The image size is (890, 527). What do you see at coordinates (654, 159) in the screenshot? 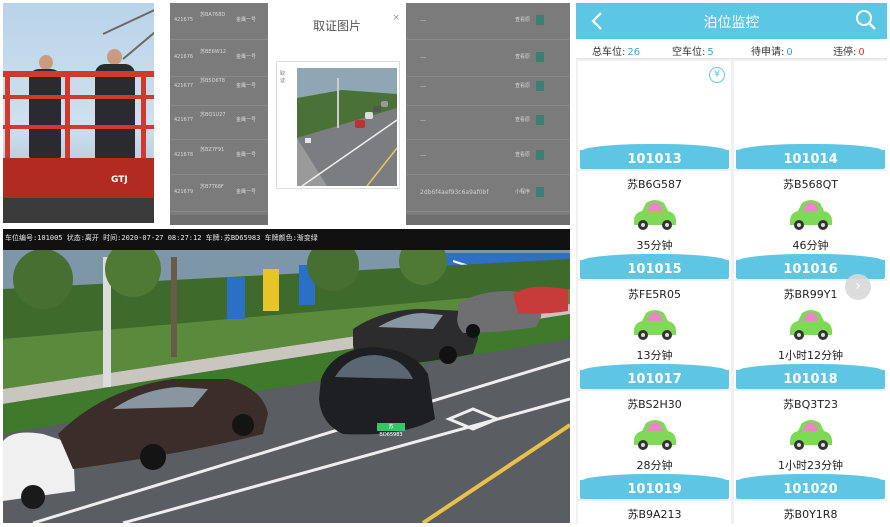
I see `slot-number-text: 101013` at bounding box center [654, 159].